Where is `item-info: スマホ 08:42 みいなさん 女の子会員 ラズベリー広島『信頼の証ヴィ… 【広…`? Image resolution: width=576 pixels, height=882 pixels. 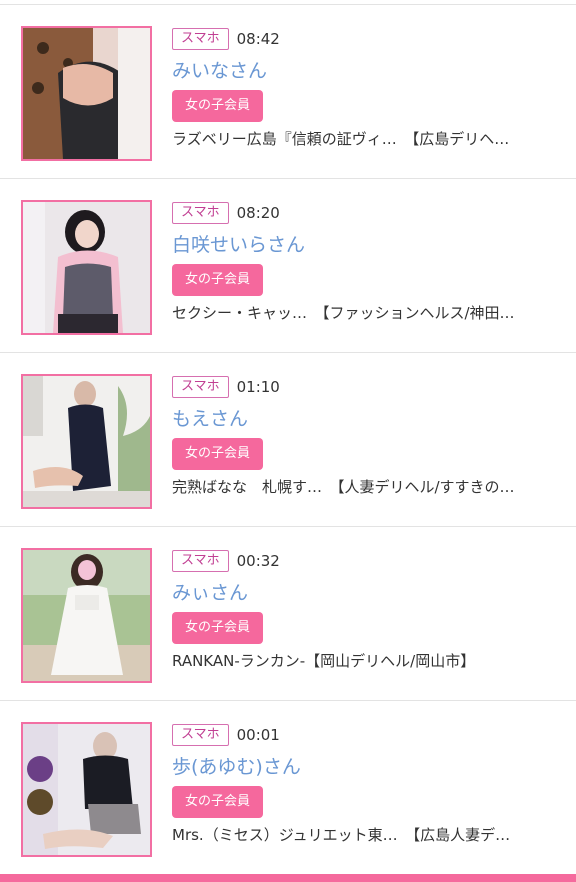
item-info: スマホ 08:42 みいなさん 女の子会員 ラズベリー広島『信頼の証ヴィ… 【広… is located at coordinates (367, 88).